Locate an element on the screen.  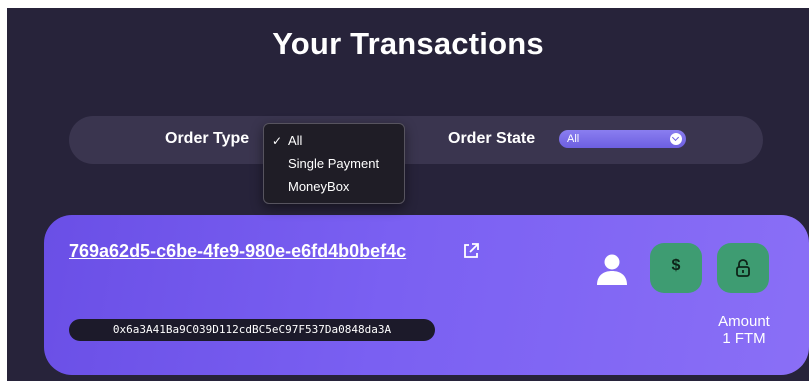
amount-display: Amount 1 FTM is located at coordinates (744, 330).